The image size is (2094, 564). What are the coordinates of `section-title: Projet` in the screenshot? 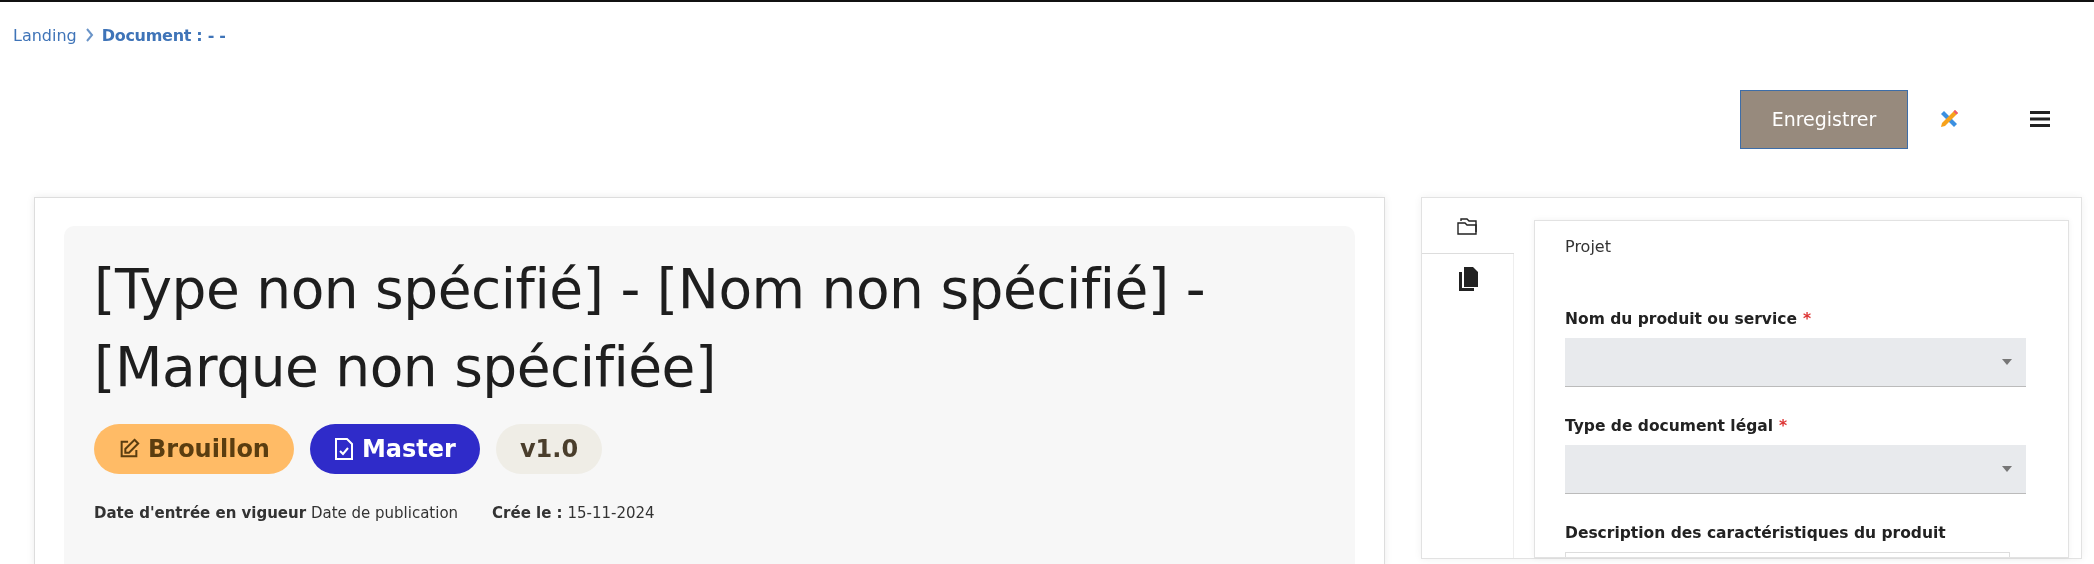 It's located at (1588, 246).